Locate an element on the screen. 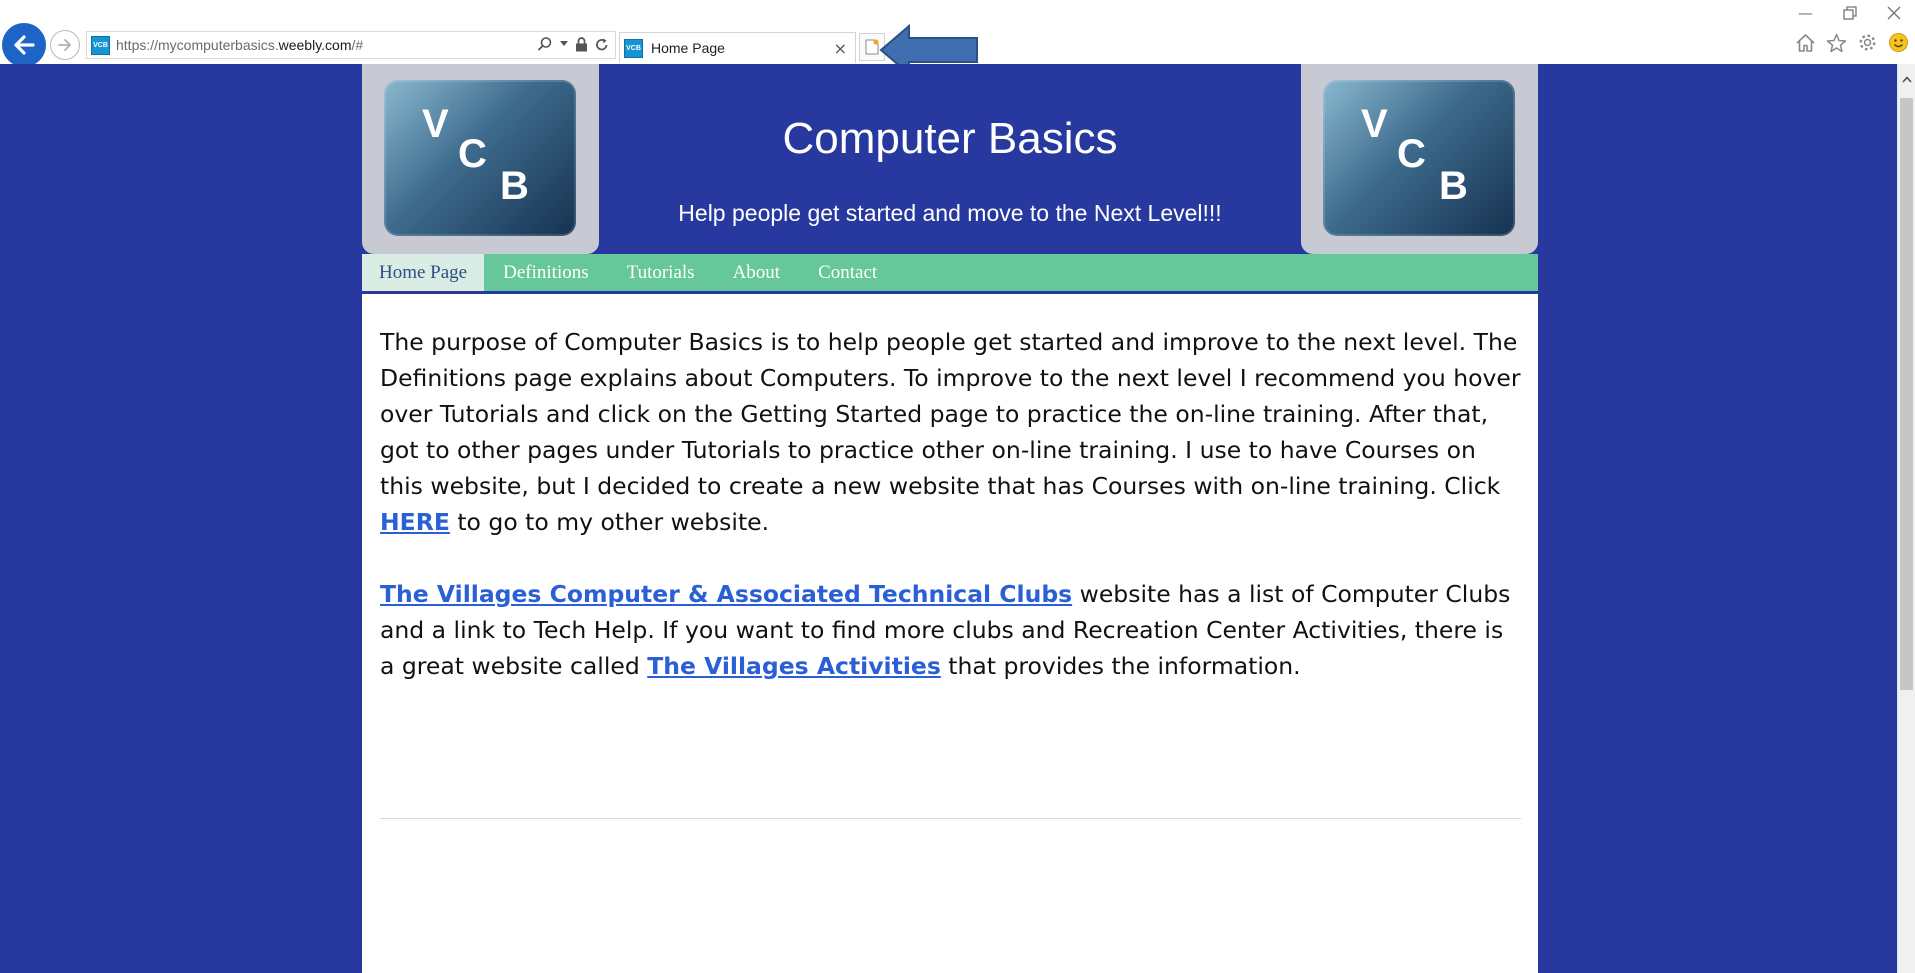  smiley-feedback-icon is located at coordinates (1898, 42).